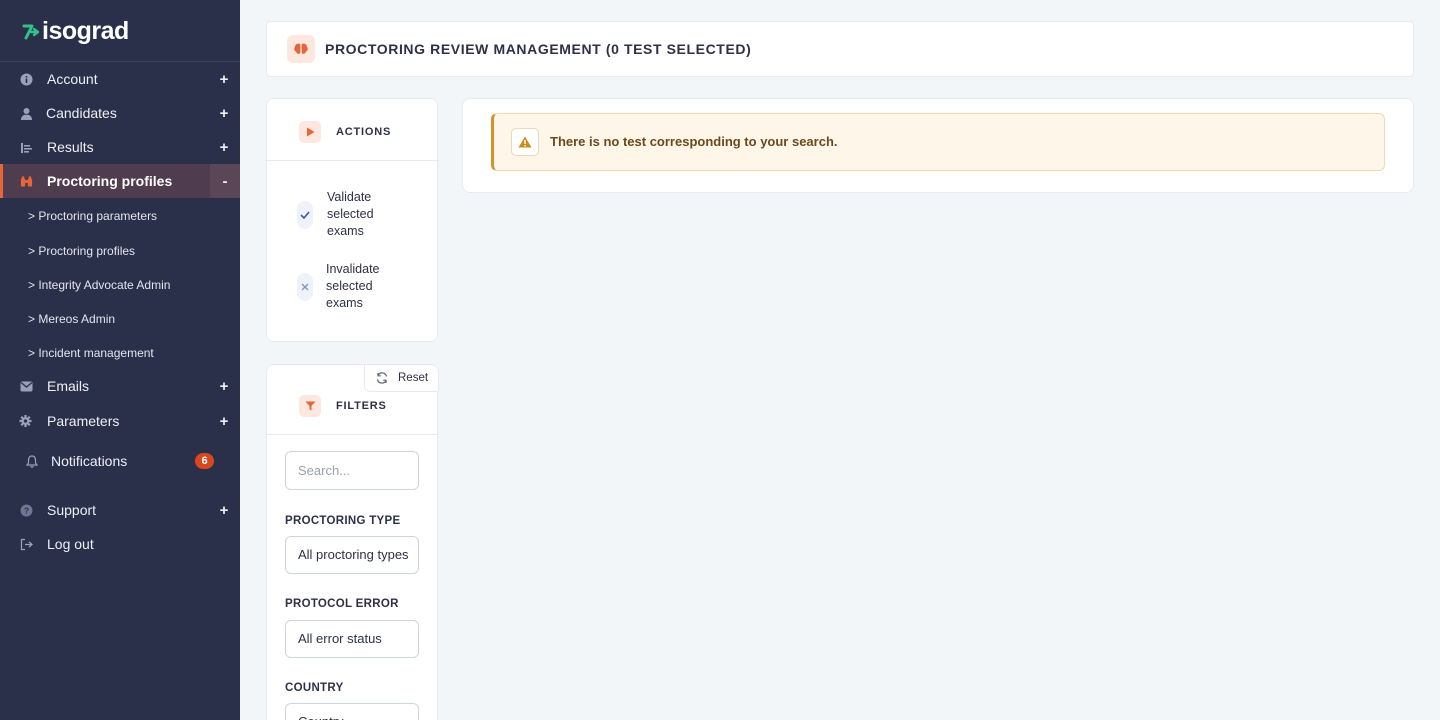 The height and width of the screenshot is (720, 1440). What do you see at coordinates (85, 30) in the screenshot?
I see `brand-name: isograd` at bounding box center [85, 30].